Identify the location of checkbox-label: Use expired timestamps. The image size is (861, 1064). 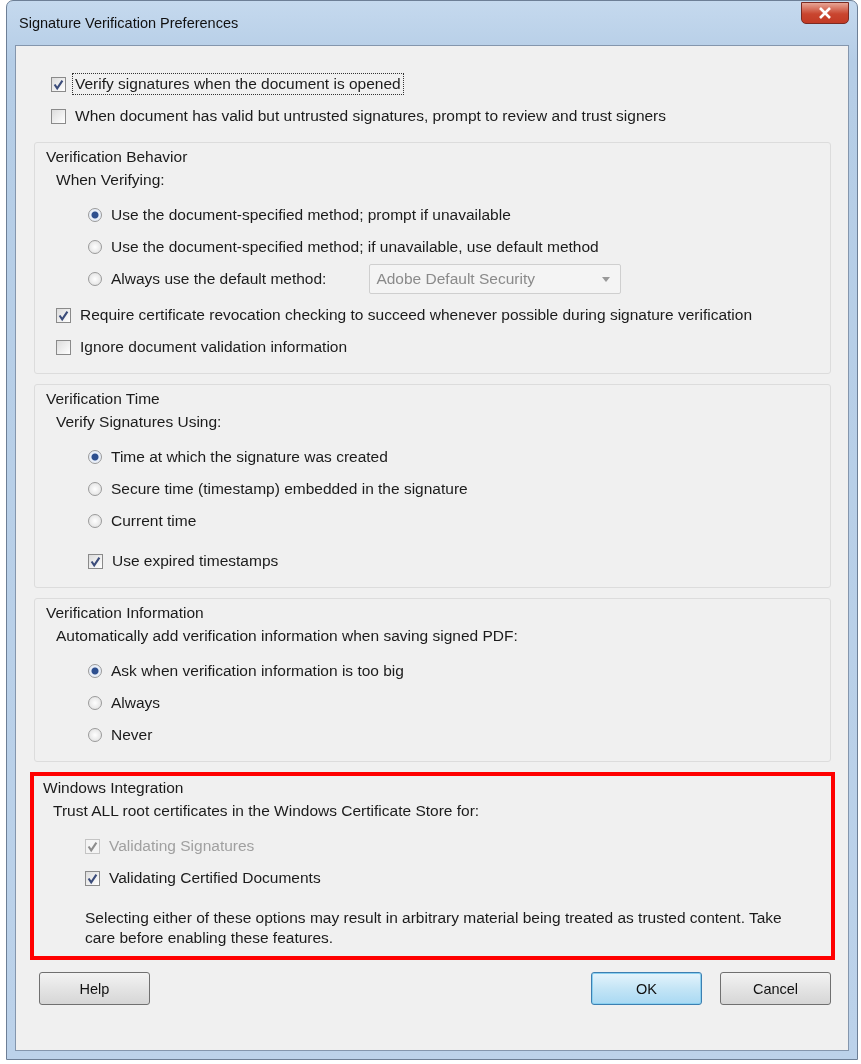
(195, 561).